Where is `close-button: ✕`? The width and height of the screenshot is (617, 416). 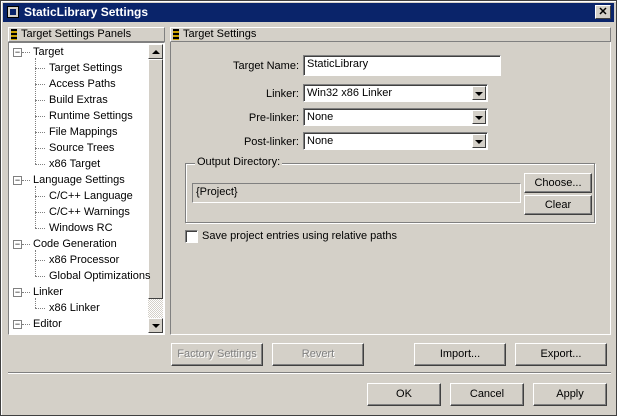
close-button: ✕ is located at coordinates (603, 12).